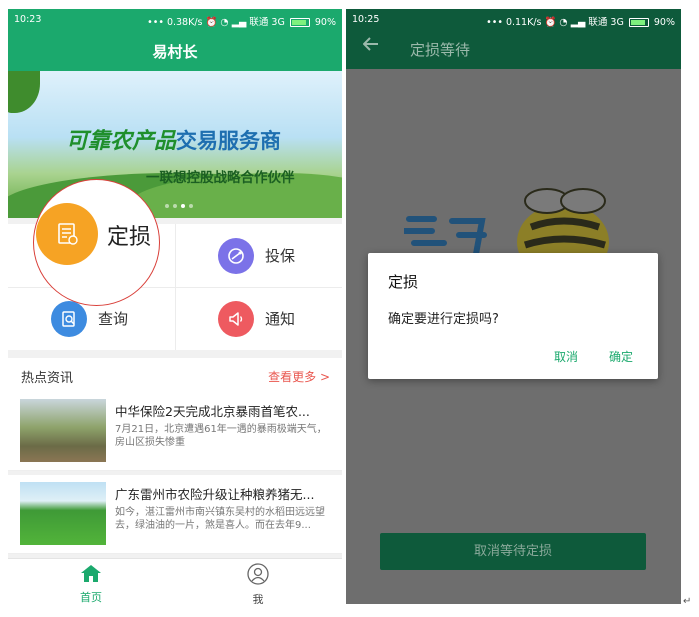 This screenshot has width=699, height=617. I want to click on news-section-title: 热点资讯, so click(47, 378).